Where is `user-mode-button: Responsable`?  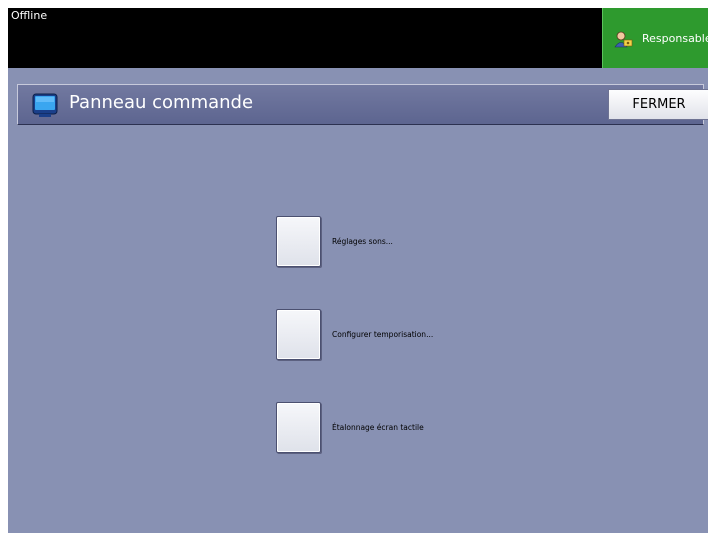
user-mode-button: Responsable is located at coordinates (655, 38).